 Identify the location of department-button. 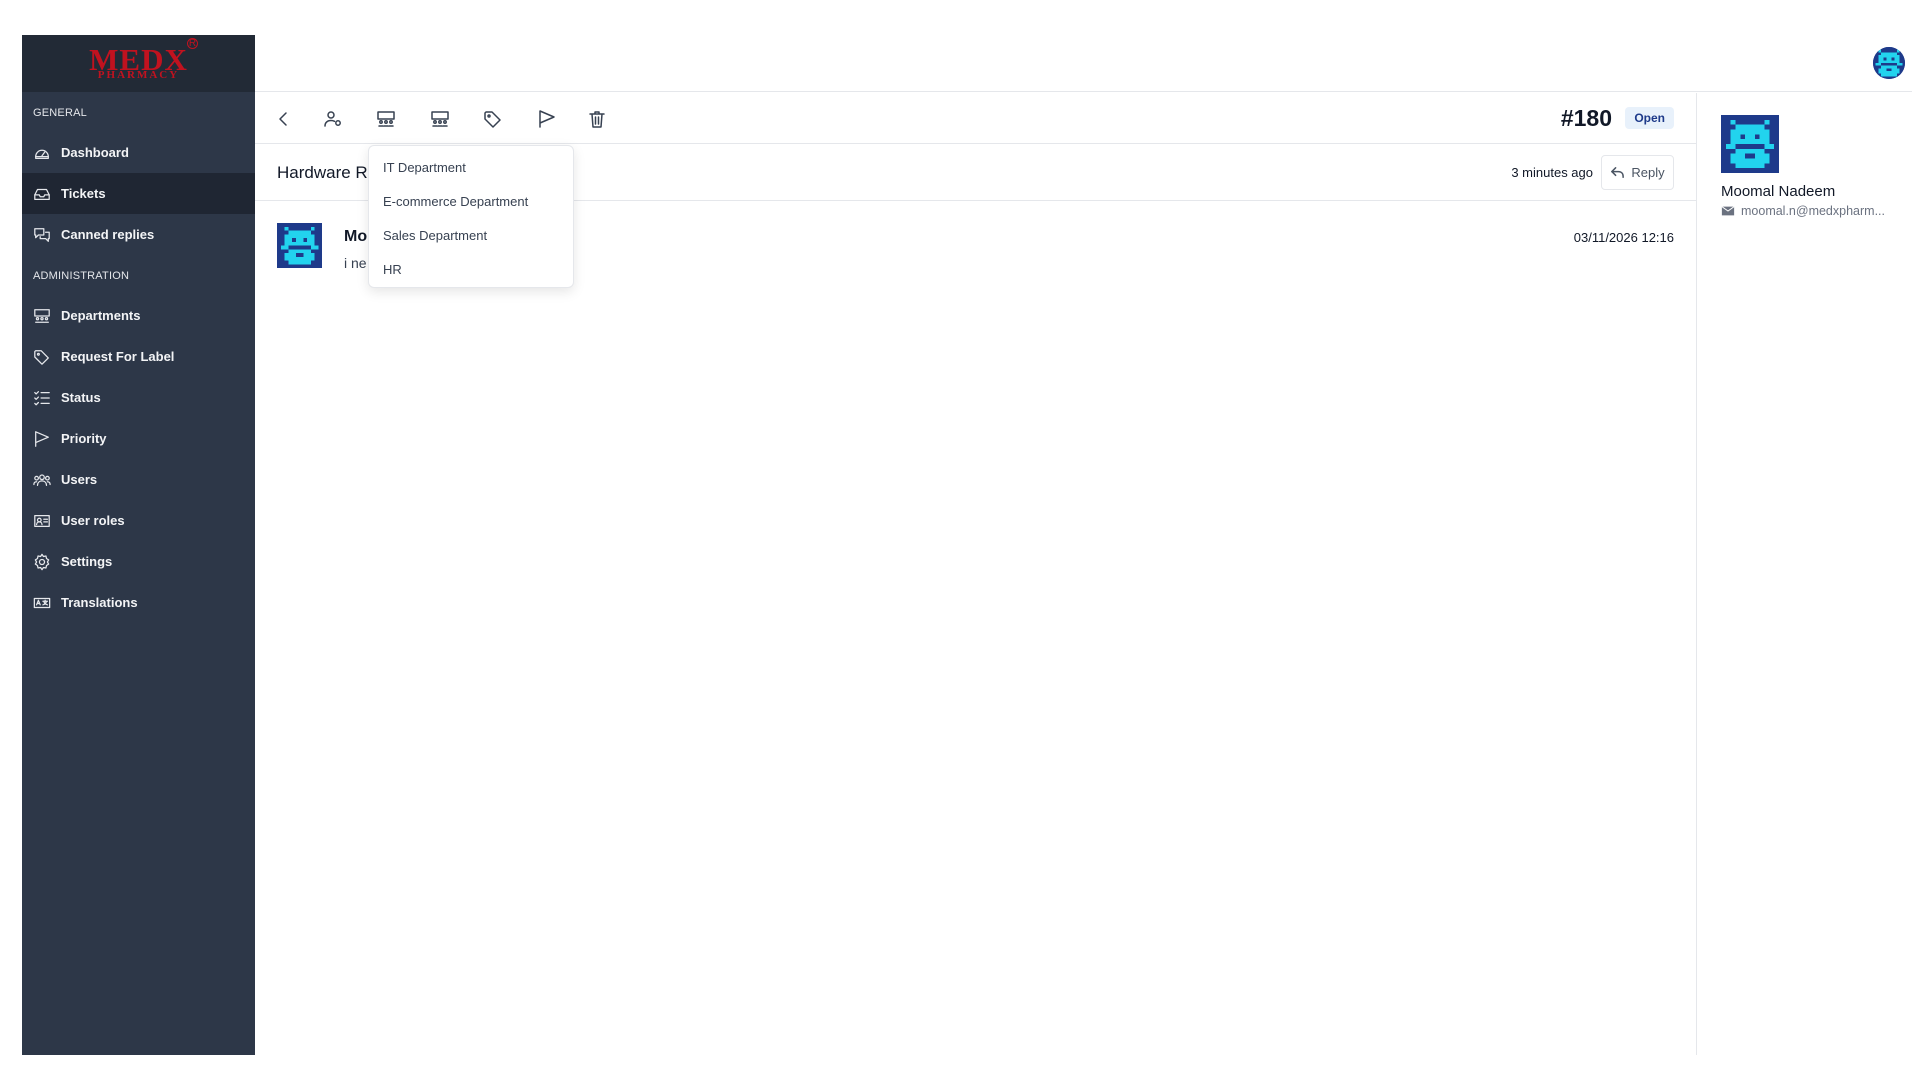
(386, 119).